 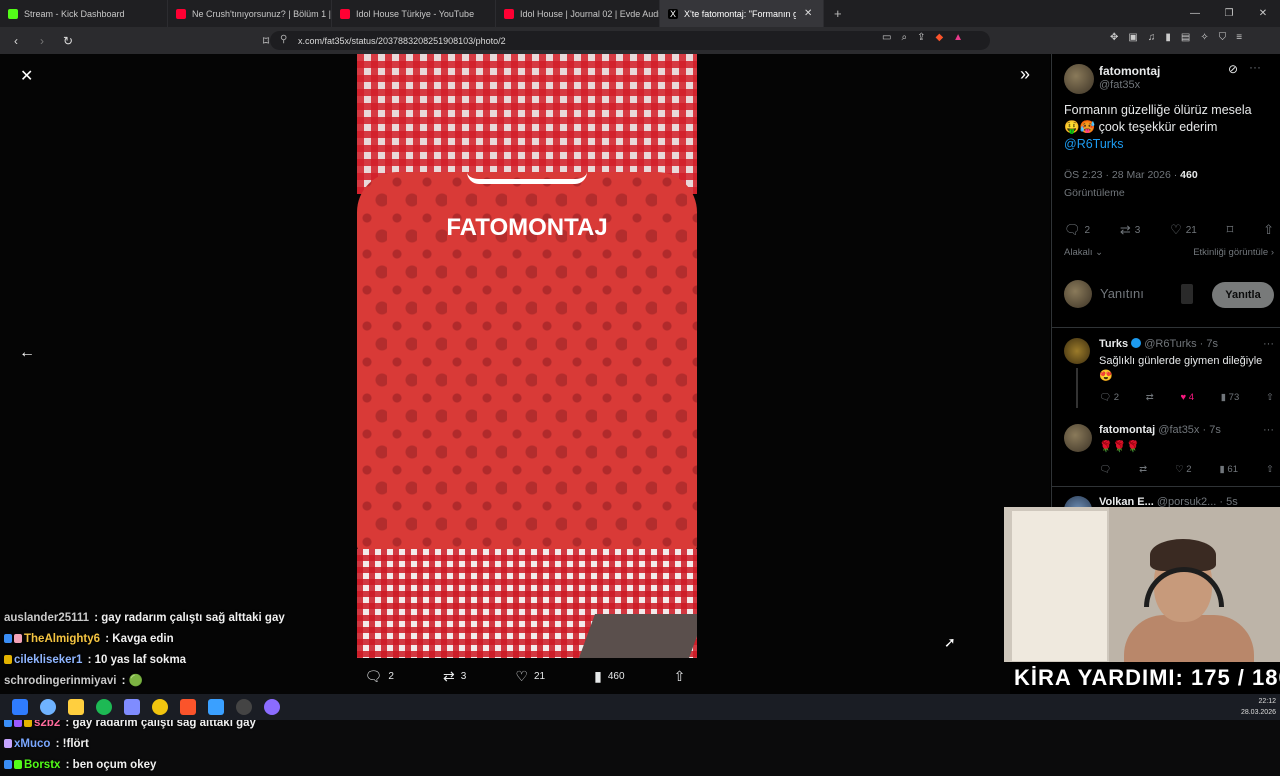 What do you see at coordinates (76, 707) in the screenshot?
I see `file-explorer-icon` at bounding box center [76, 707].